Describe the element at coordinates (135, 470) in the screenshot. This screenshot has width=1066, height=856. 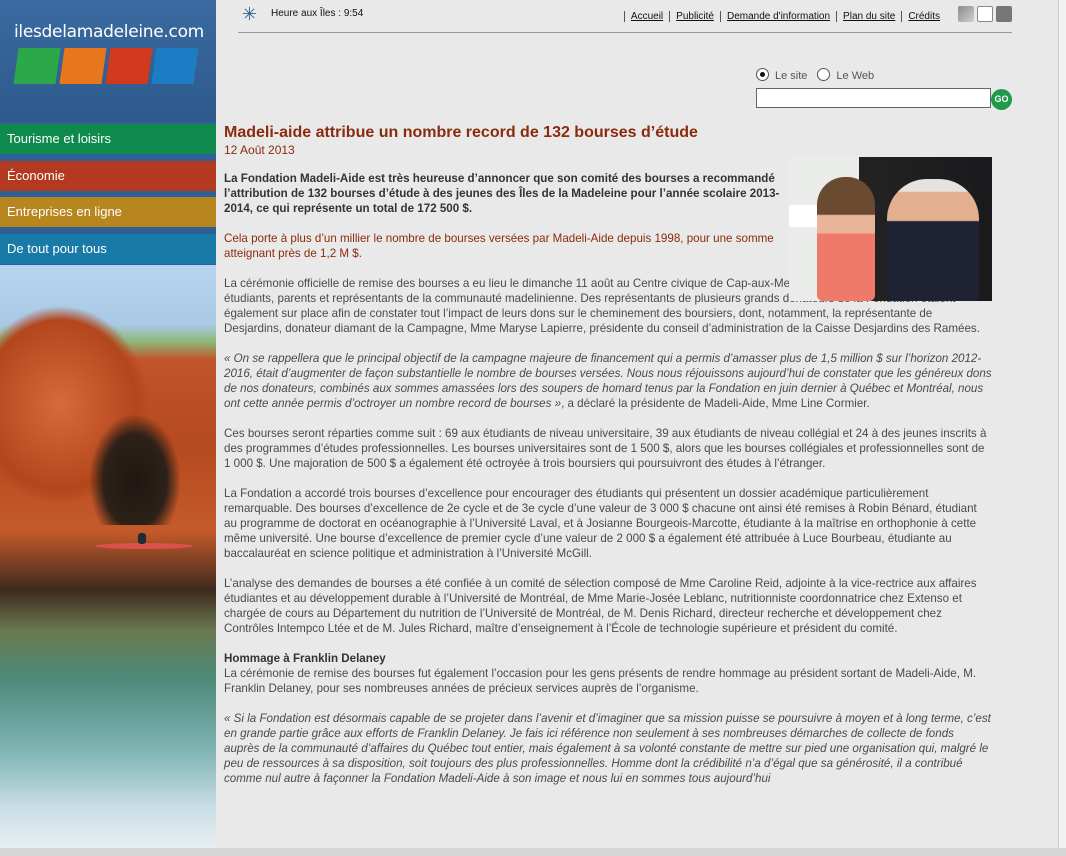
I see `sea-cave-shape` at that location.